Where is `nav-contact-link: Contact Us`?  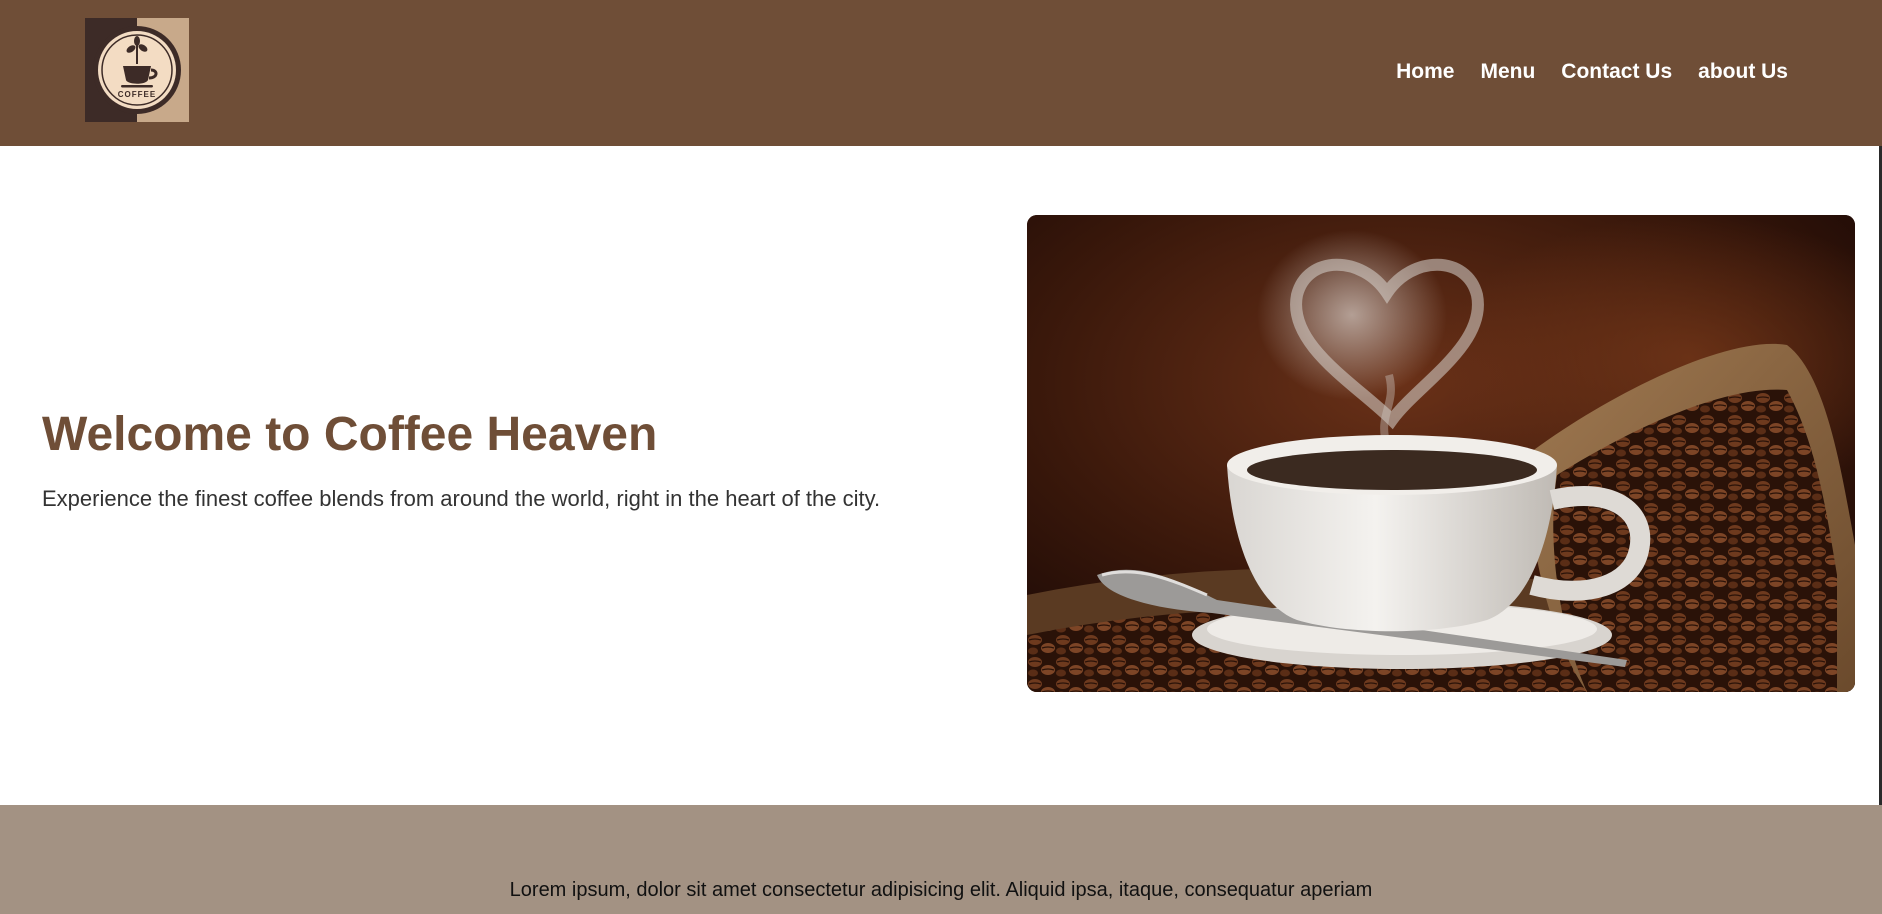
nav-contact-link: Contact Us is located at coordinates (1616, 72).